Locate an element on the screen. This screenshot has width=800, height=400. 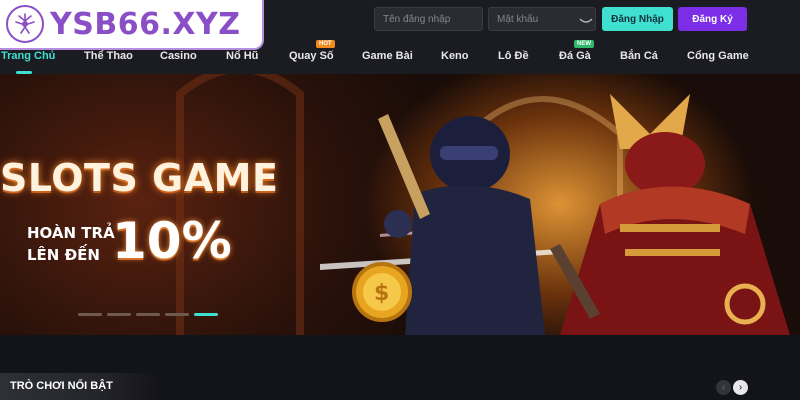
carousel-dot-active is located at coordinates (206, 314).